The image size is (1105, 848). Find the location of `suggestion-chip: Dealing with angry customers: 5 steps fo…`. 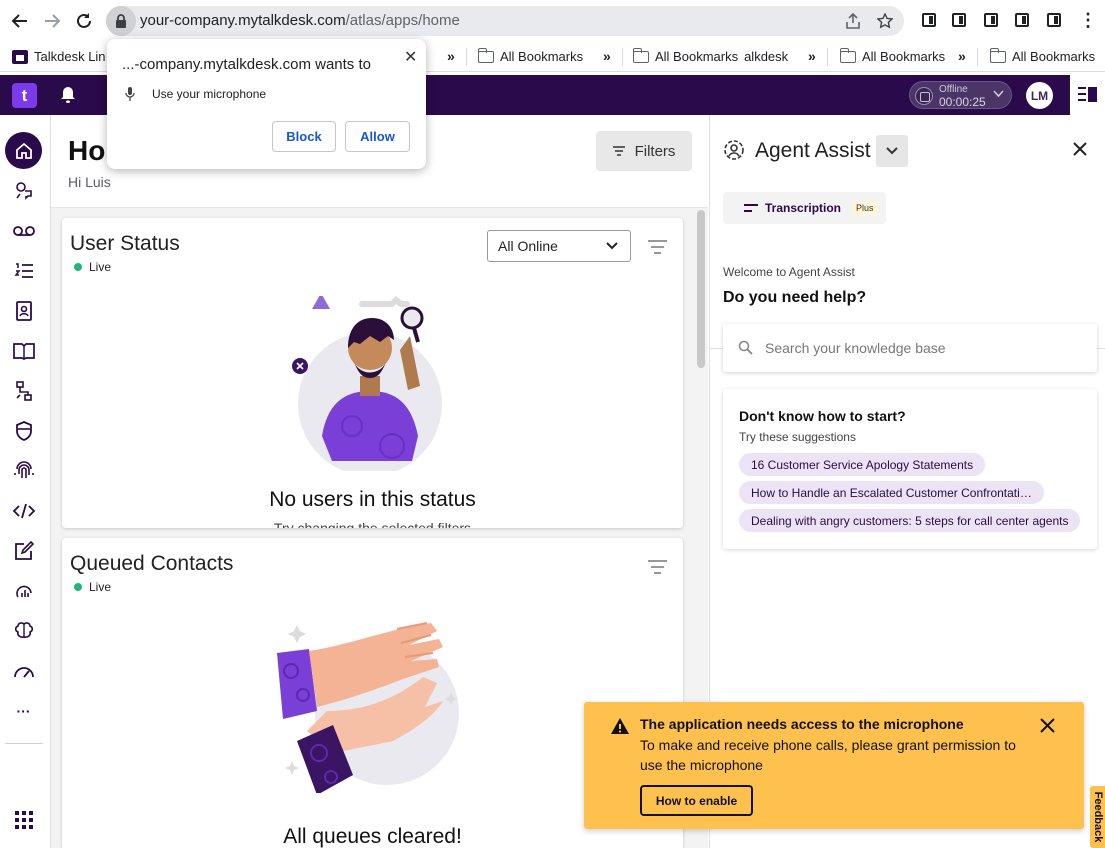

suggestion-chip: Dealing with angry customers: 5 steps fo… is located at coordinates (910, 520).